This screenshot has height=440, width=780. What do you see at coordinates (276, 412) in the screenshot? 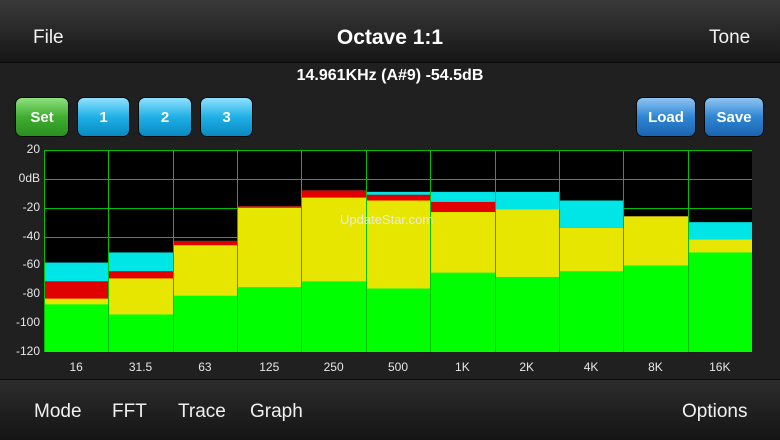
I see `graph-button: Graph` at bounding box center [276, 412].